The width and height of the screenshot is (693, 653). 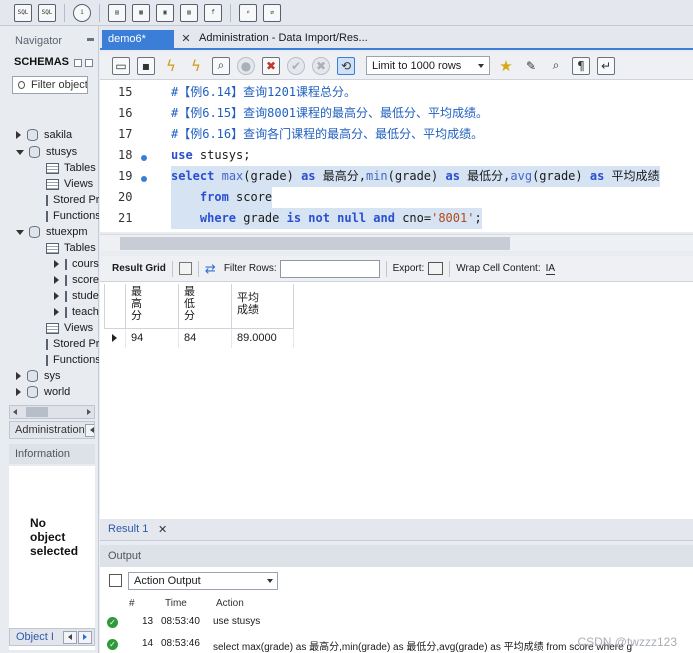 What do you see at coordinates (54, 551) in the screenshot?
I see `no-object-line: selected` at bounding box center [54, 551].